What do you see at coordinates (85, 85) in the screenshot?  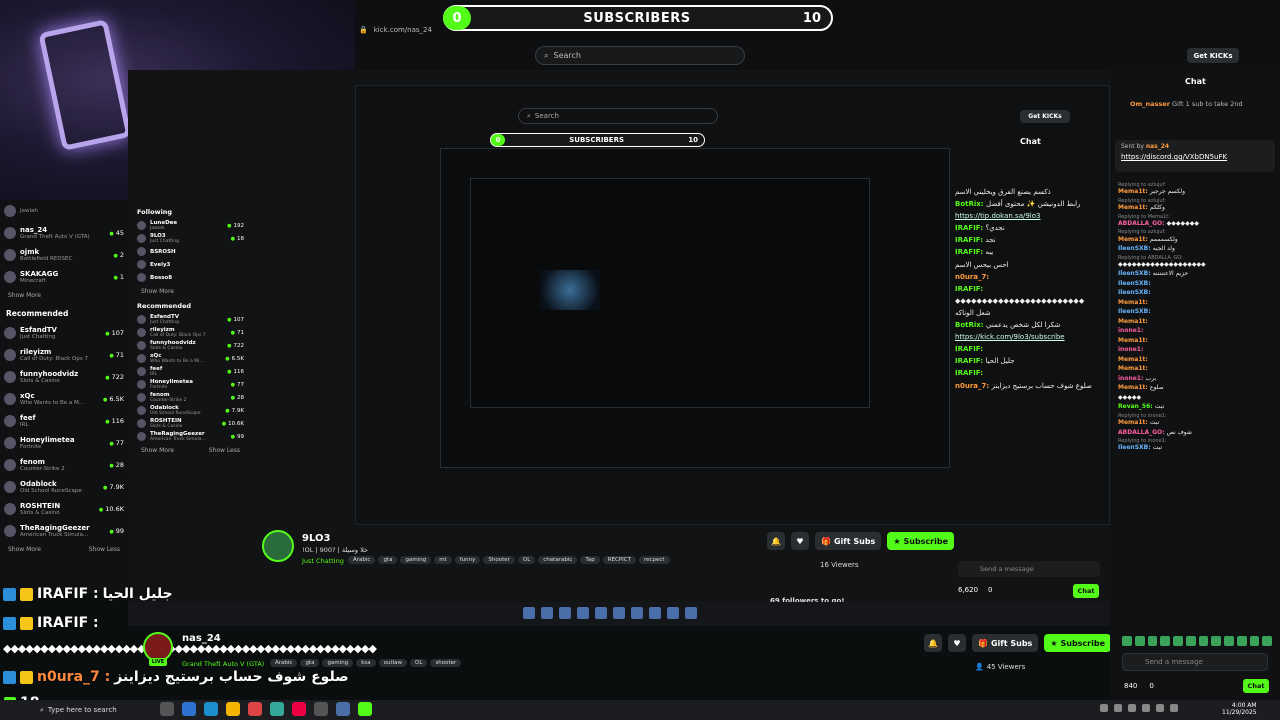 I see `neon-light` at bounding box center [85, 85].